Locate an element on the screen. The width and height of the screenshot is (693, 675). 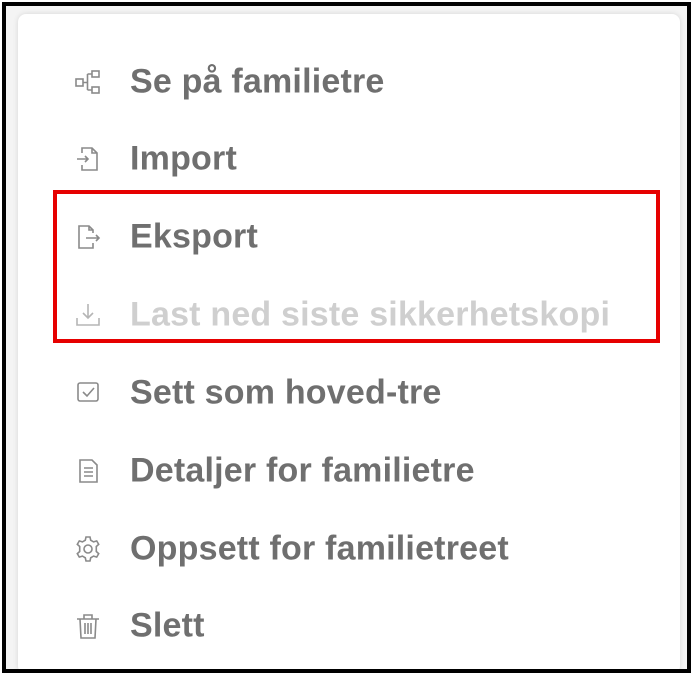
menu-item-label: Sett som hoved-tre is located at coordinates (286, 392).